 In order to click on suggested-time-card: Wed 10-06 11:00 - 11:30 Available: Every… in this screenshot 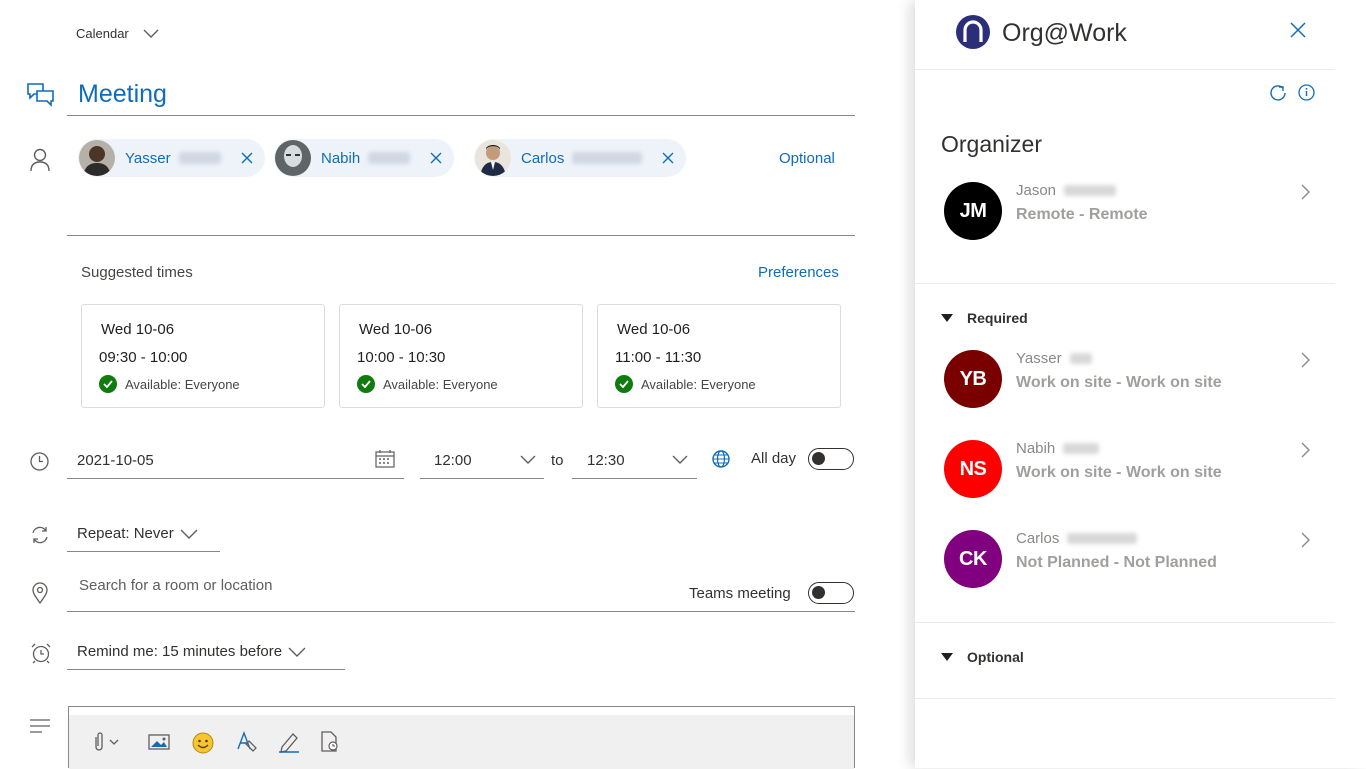, I will do `click(719, 356)`.